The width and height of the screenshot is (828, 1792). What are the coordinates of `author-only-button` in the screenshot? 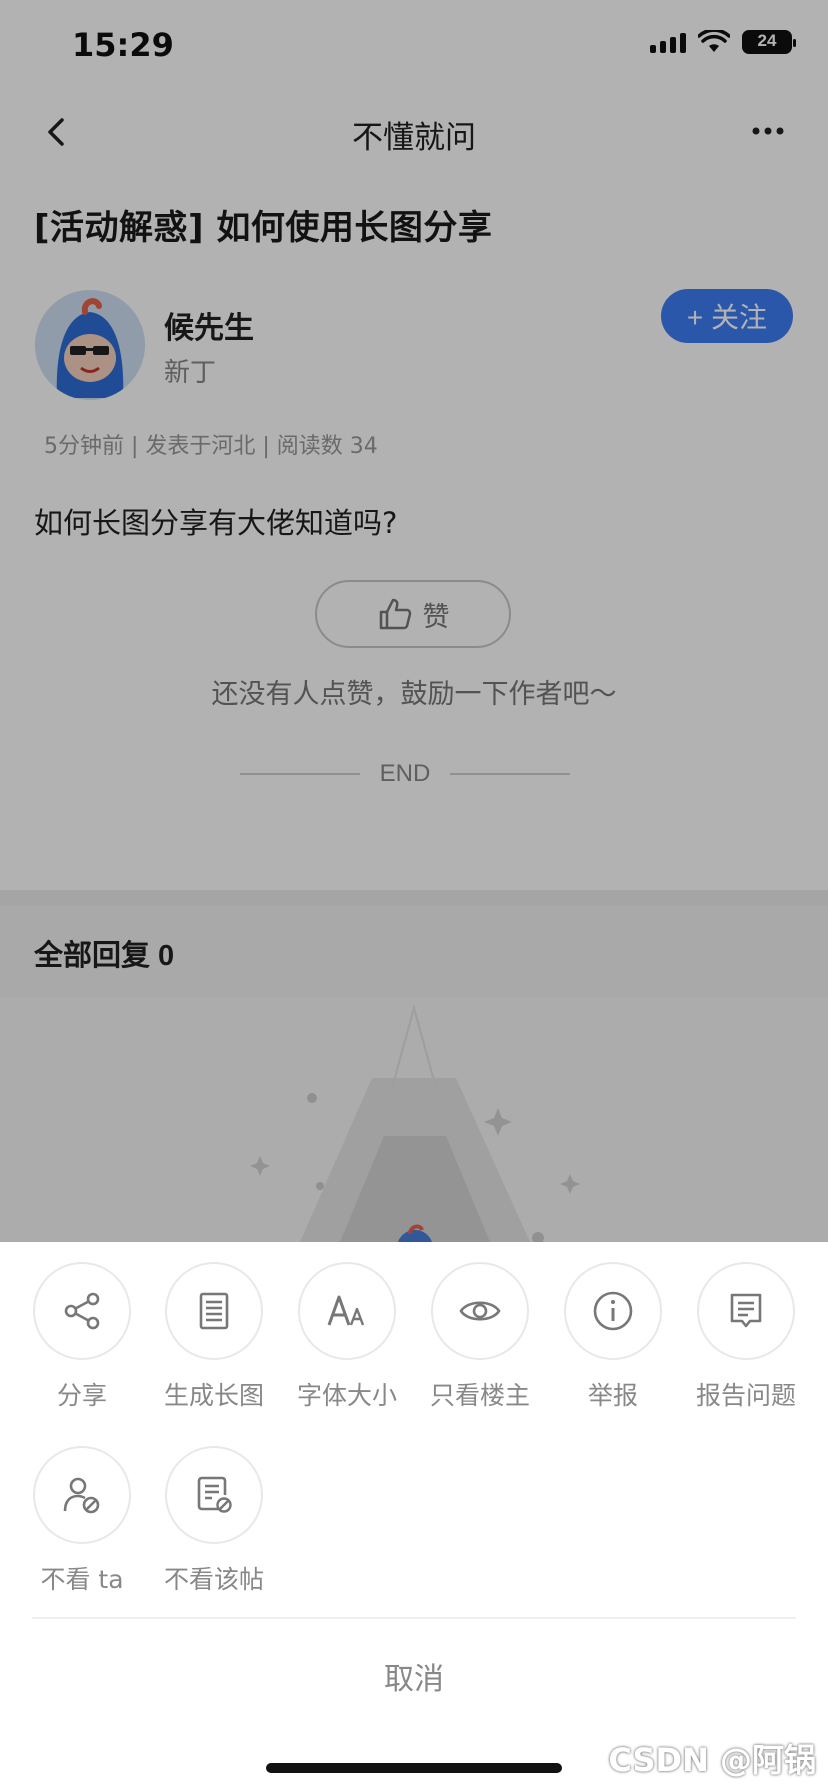 It's located at (480, 1311).